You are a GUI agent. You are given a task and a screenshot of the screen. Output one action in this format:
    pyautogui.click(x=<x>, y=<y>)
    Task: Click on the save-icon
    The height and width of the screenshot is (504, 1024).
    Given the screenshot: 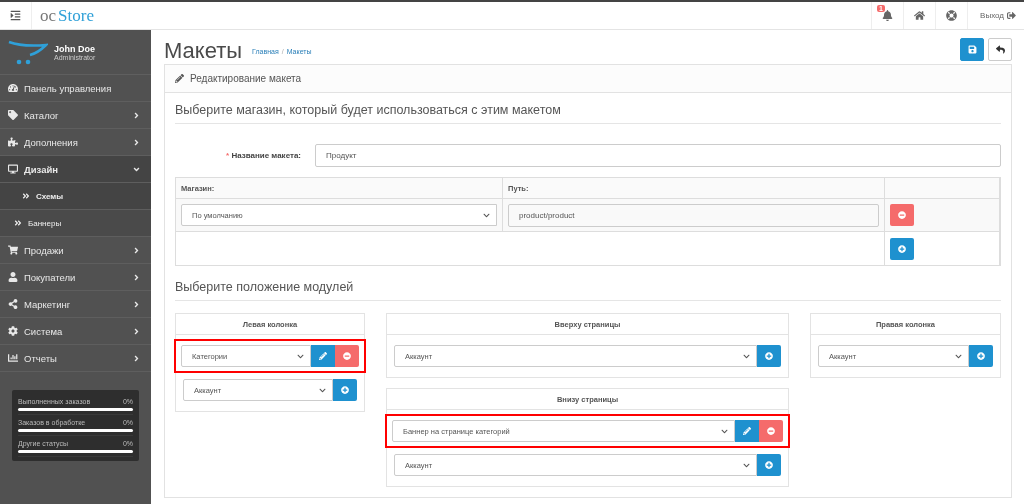 What is the action you would take?
    pyautogui.click(x=972, y=49)
    